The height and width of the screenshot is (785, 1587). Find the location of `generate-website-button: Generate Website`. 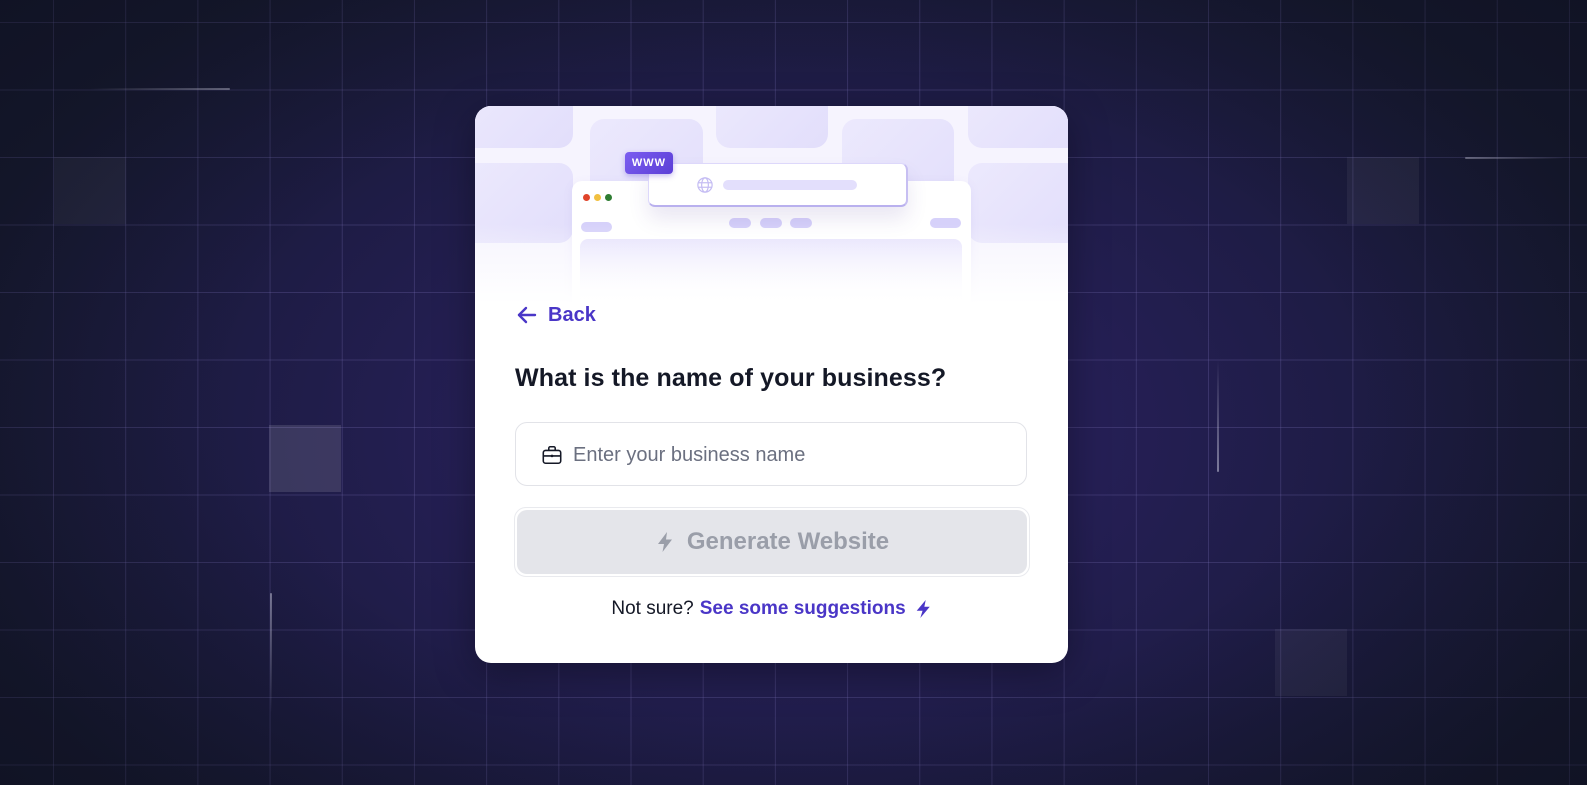

generate-website-button: Generate Website is located at coordinates (772, 542).